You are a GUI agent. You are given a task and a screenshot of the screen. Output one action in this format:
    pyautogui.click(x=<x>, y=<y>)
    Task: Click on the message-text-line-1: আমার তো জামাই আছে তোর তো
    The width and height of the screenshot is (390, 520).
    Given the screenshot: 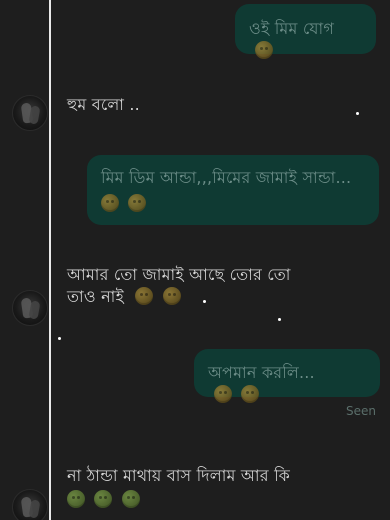 What is the action you would take?
    pyautogui.click(x=179, y=274)
    